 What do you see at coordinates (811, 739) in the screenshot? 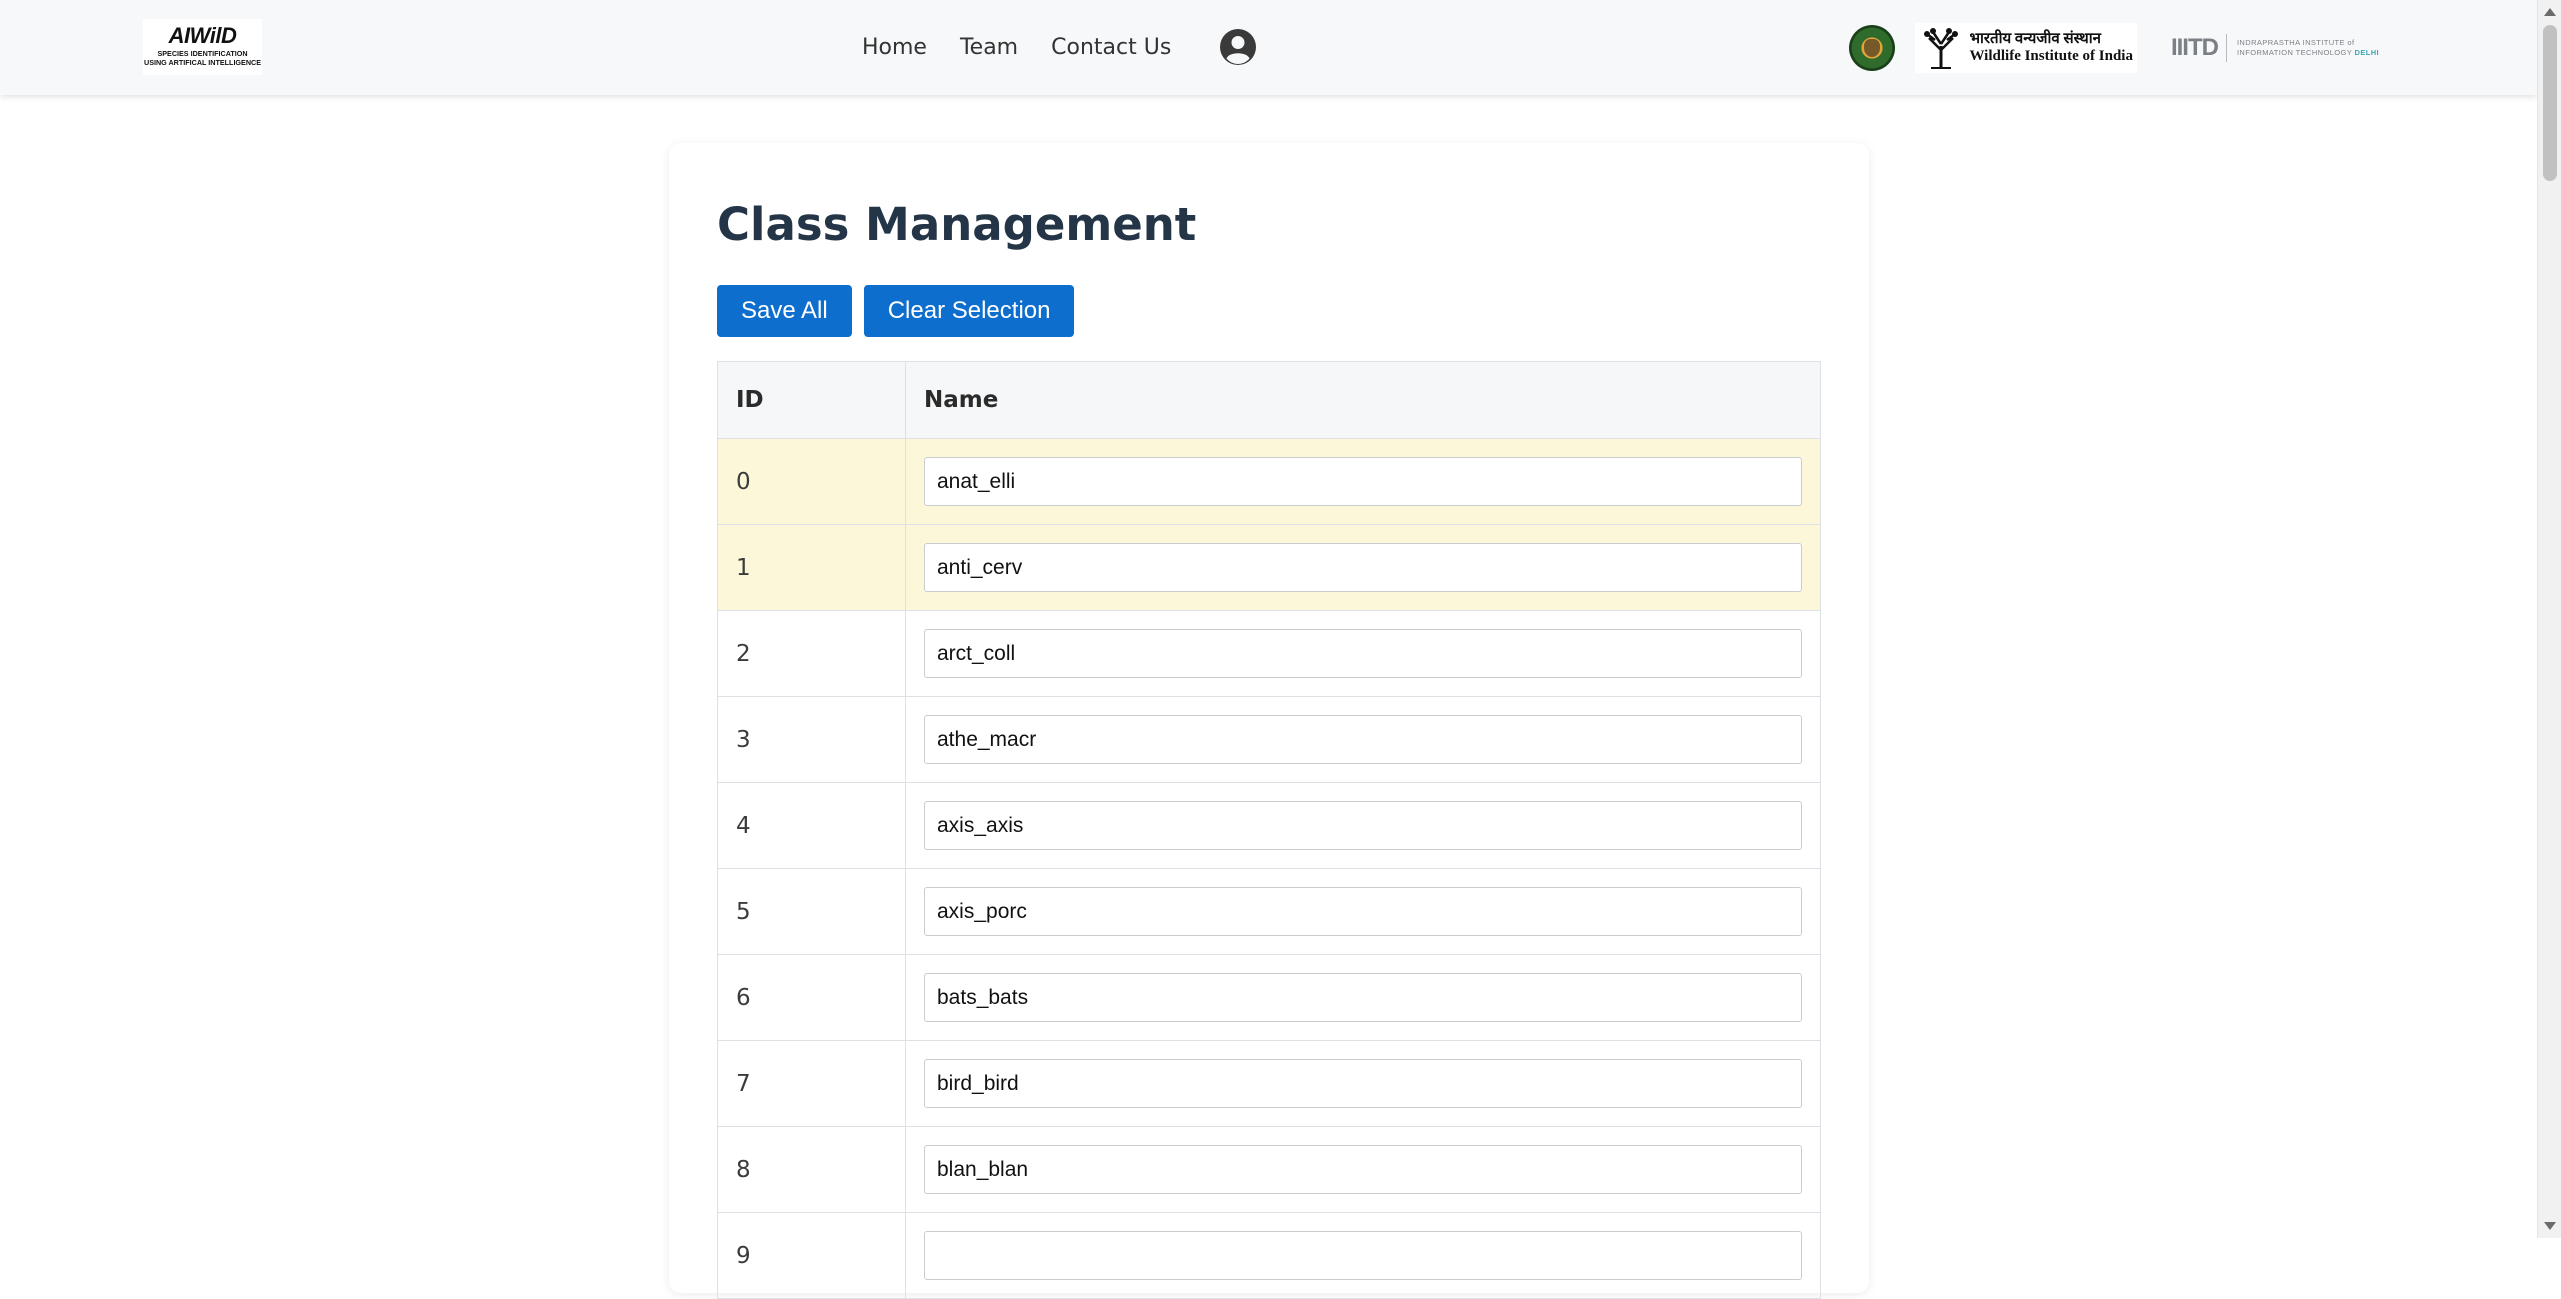
I see `class-id-cell: 3` at bounding box center [811, 739].